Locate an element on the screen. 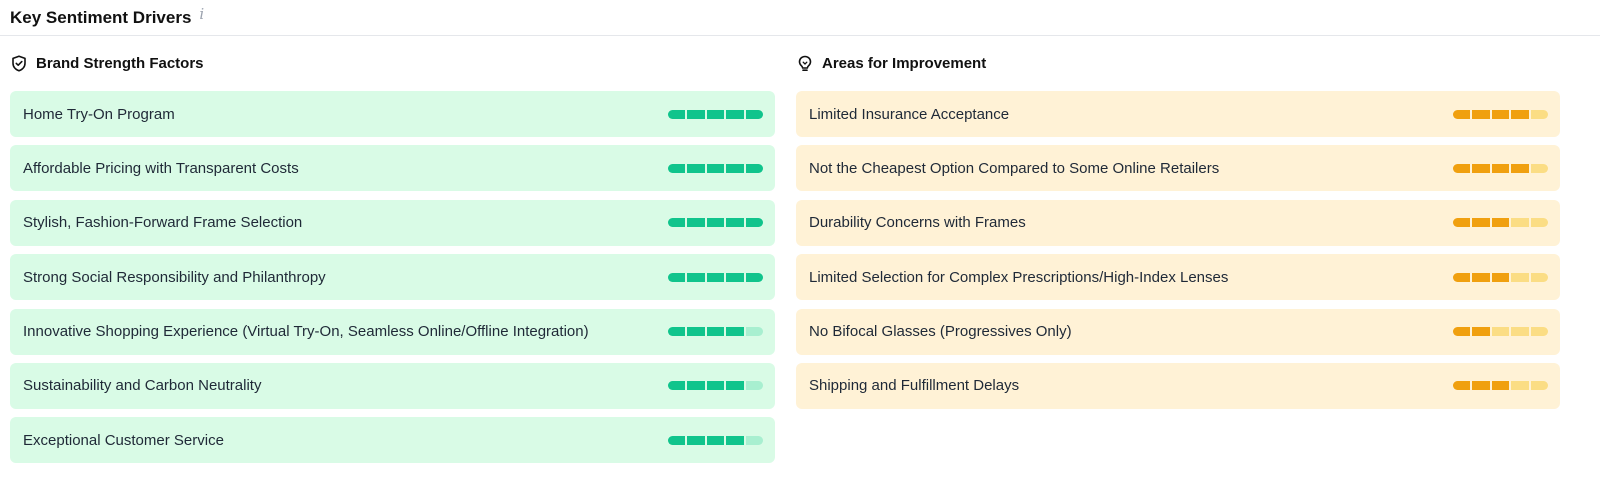 This screenshot has height=488, width=1600. driver-item: Exceptional Customer Service is located at coordinates (392, 440).